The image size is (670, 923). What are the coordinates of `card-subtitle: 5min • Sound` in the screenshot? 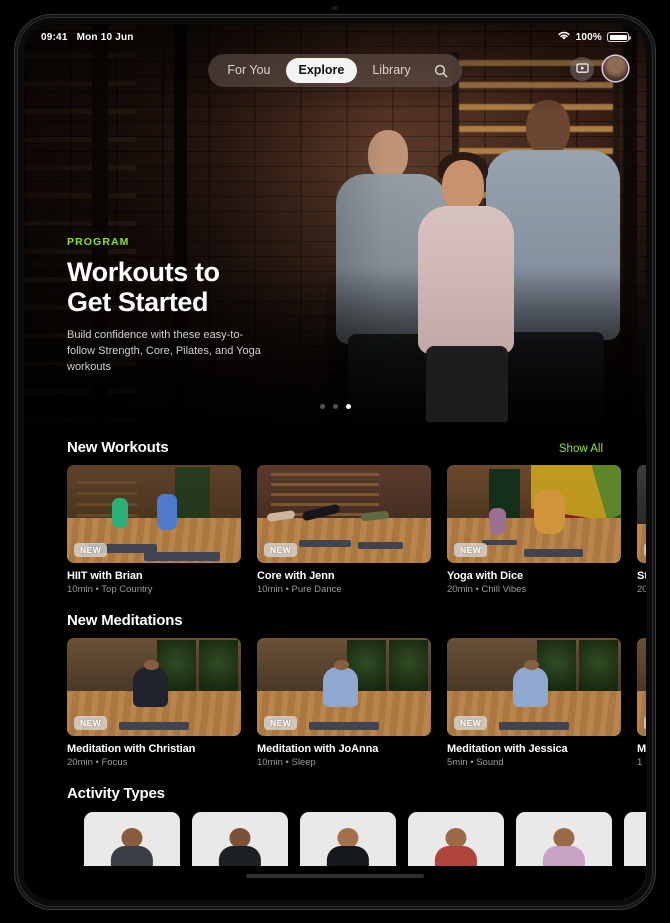 It's located at (475, 762).